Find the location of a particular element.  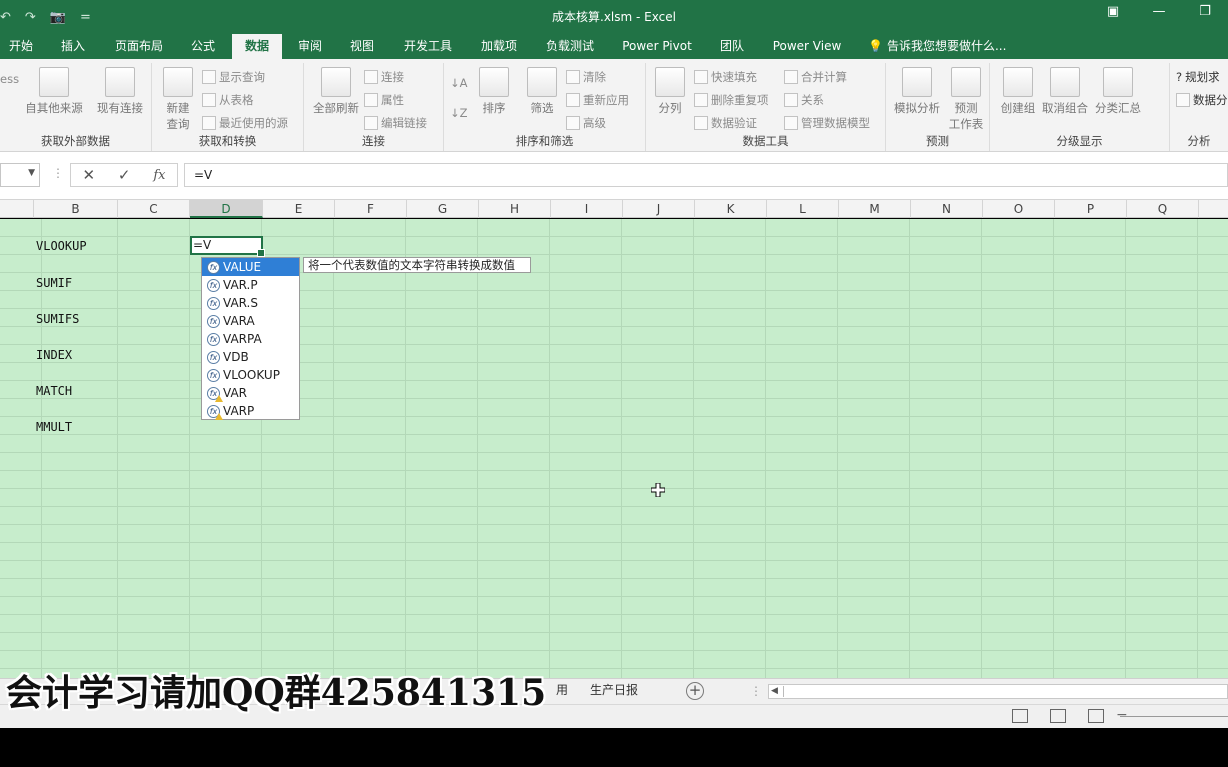

tab-home: 开始 is located at coordinates (21, 46).